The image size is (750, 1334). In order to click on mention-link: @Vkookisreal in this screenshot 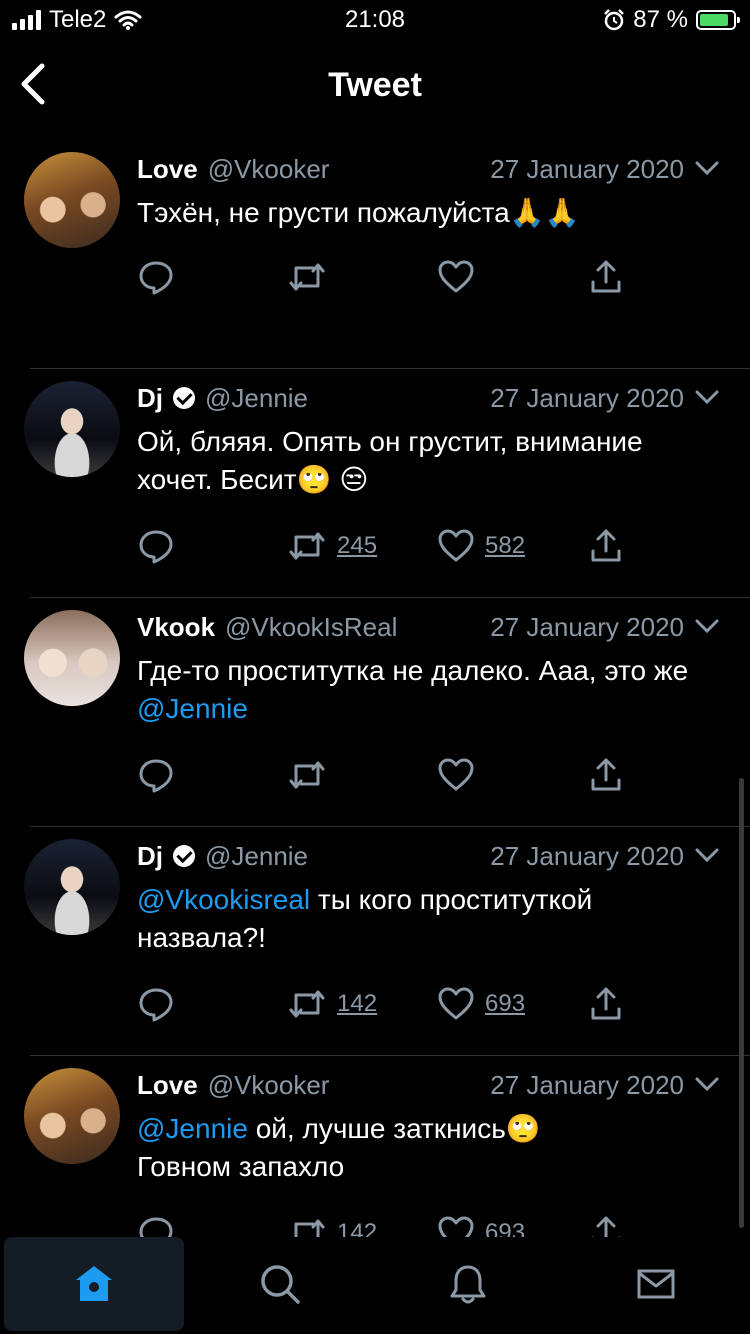, I will do `click(223, 899)`.